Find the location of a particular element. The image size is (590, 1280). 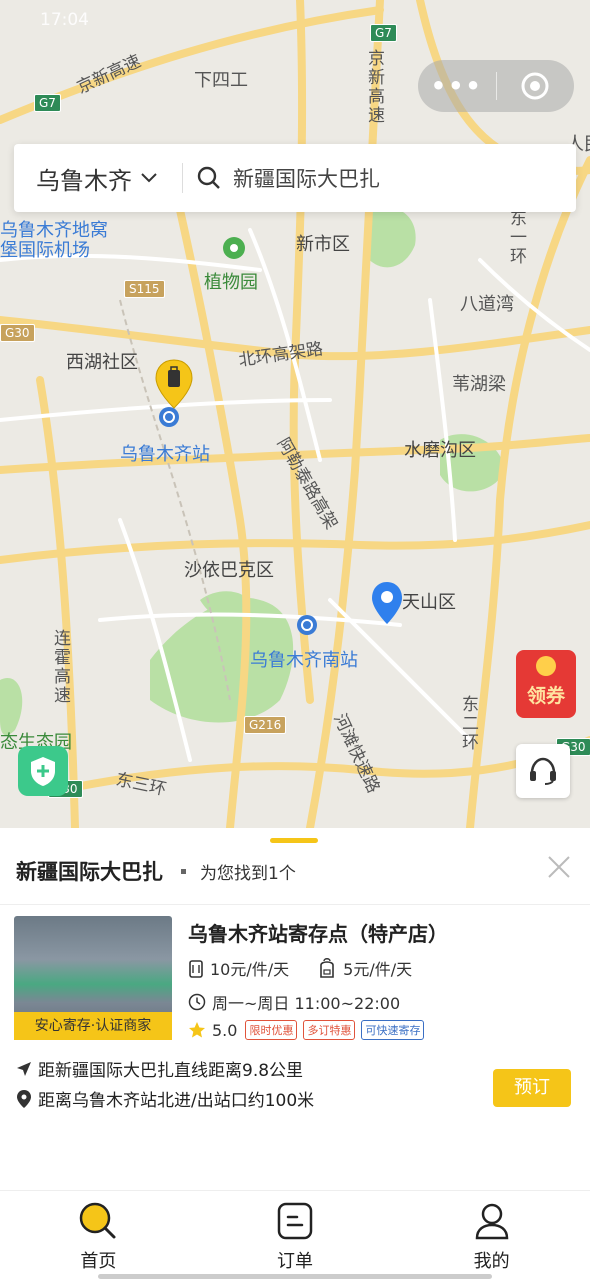

location-row: 距离乌鲁木齐站北进/出站口约100米 is located at coordinates (165, 1098).